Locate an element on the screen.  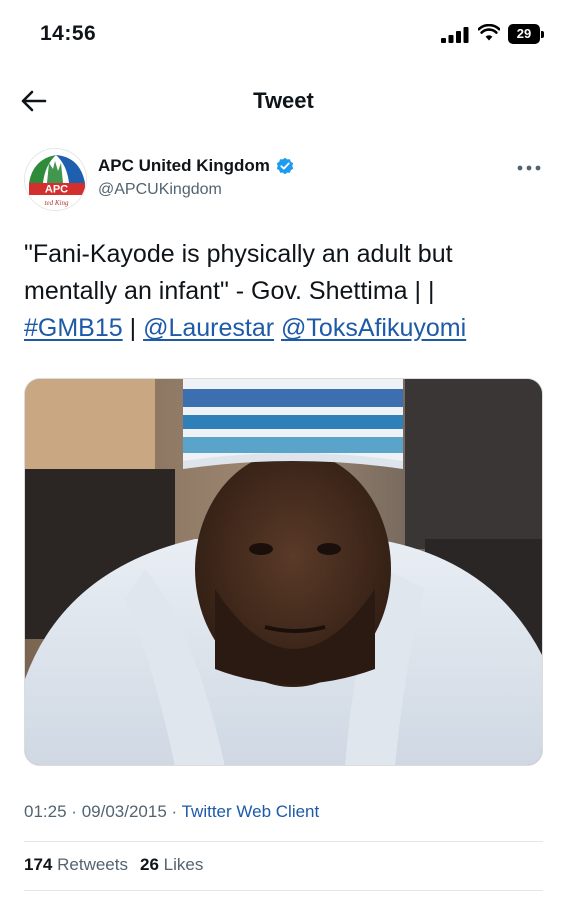
author-name: APC United Kingdom is located at coordinates (196, 166).